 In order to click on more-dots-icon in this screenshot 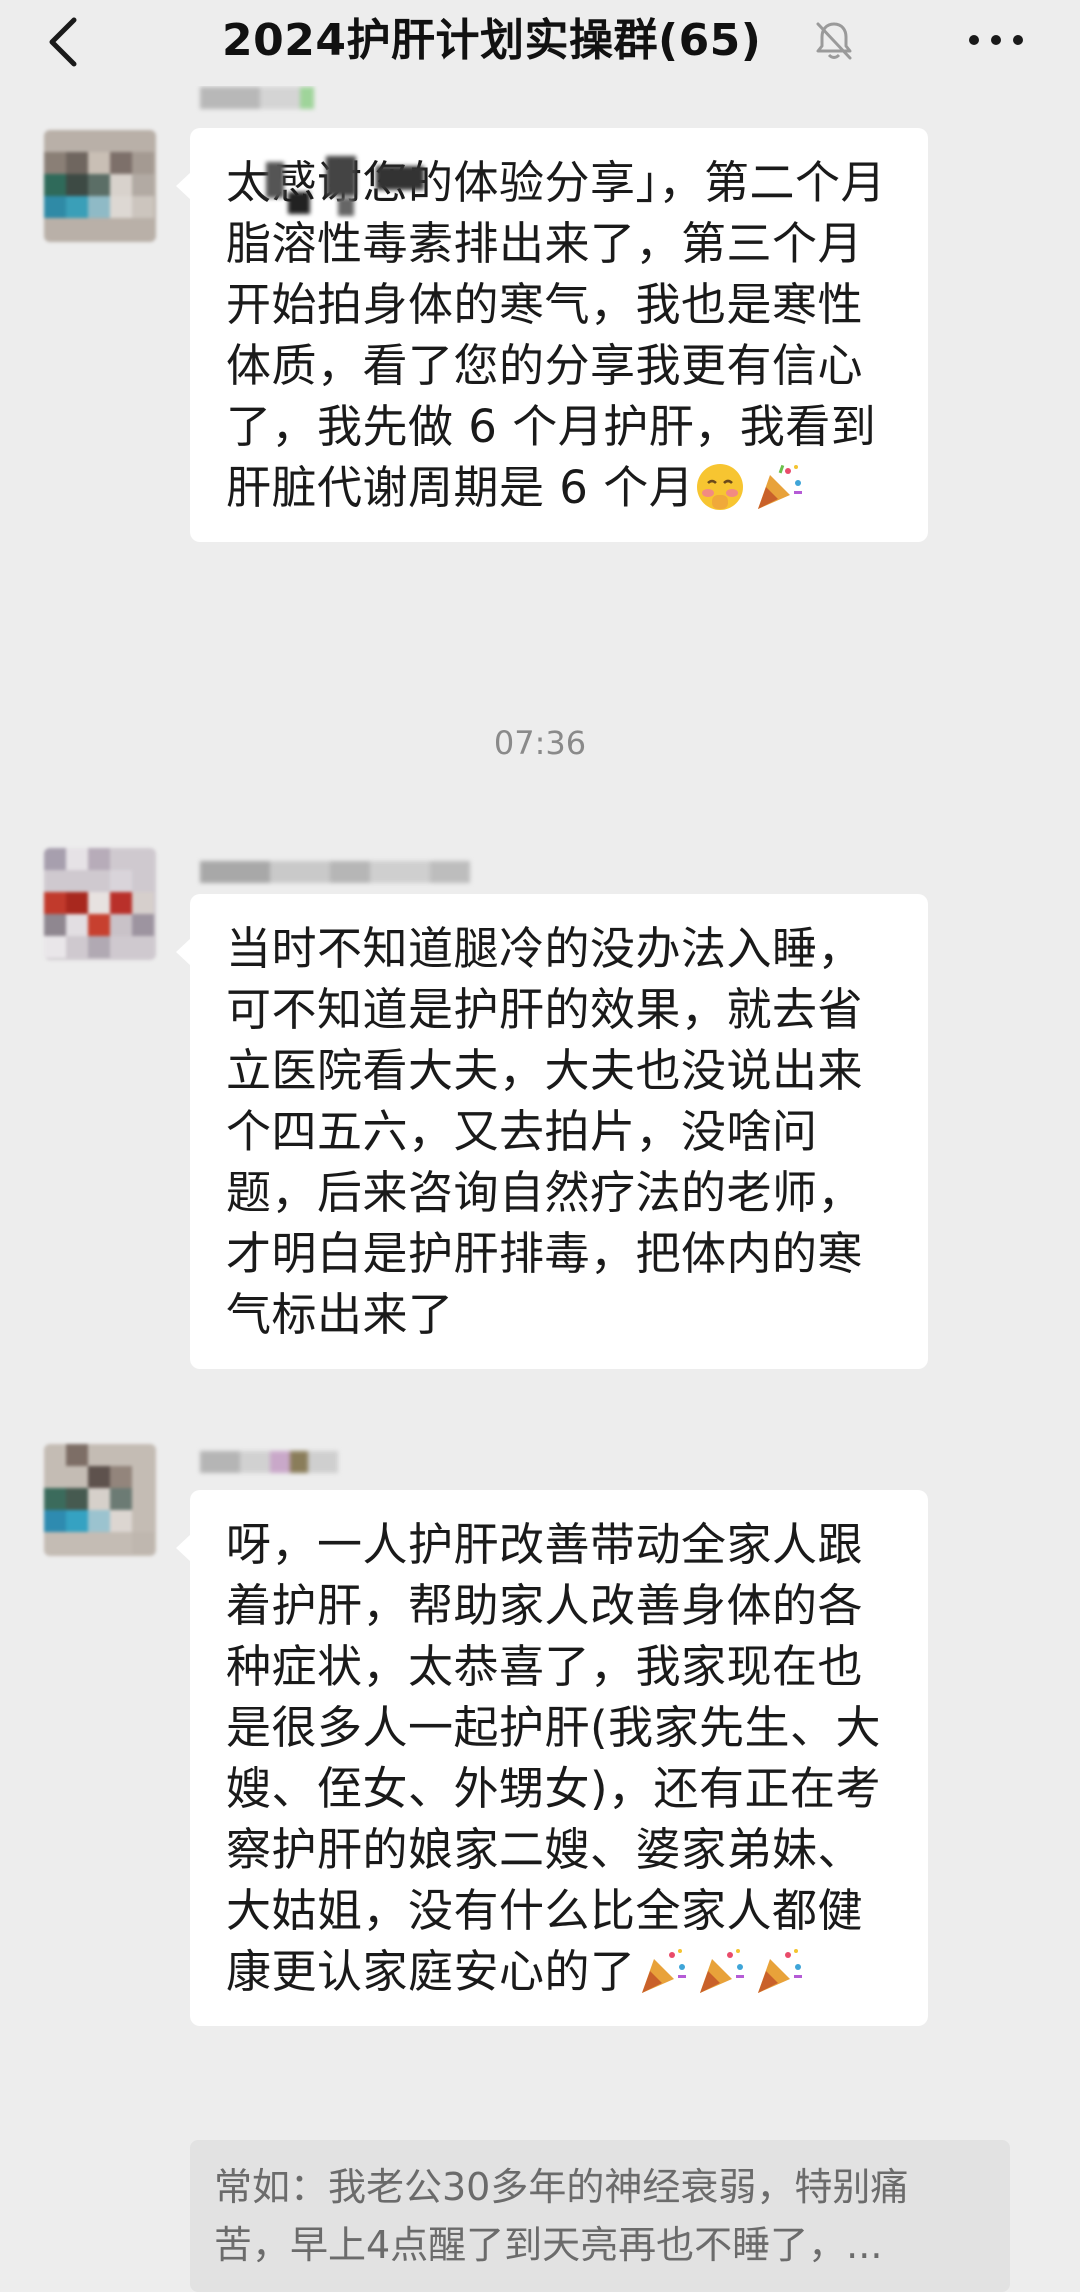, I will do `click(996, 40)`.